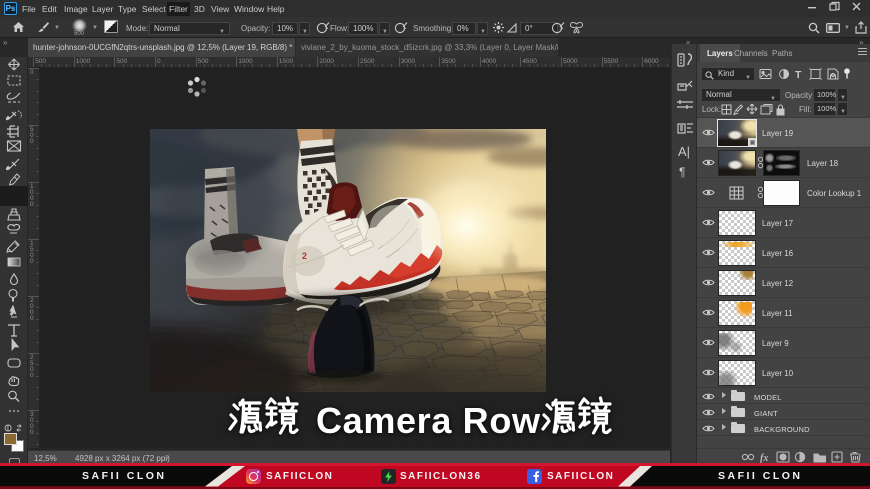 The height and width of the screenshot is (489, 870). I want to click on svg-text: Camera Row, so click(428, 420).